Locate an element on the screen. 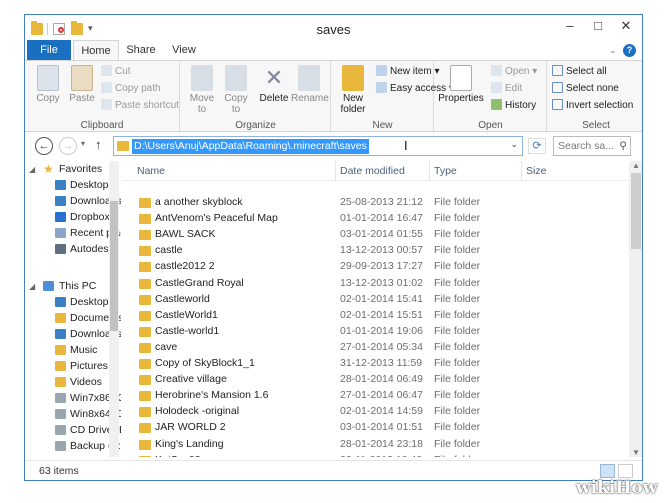 The image size is (670, 503). file-row: castle 13-12-2013 00:57 File folder is located at coordinates (373, 251).